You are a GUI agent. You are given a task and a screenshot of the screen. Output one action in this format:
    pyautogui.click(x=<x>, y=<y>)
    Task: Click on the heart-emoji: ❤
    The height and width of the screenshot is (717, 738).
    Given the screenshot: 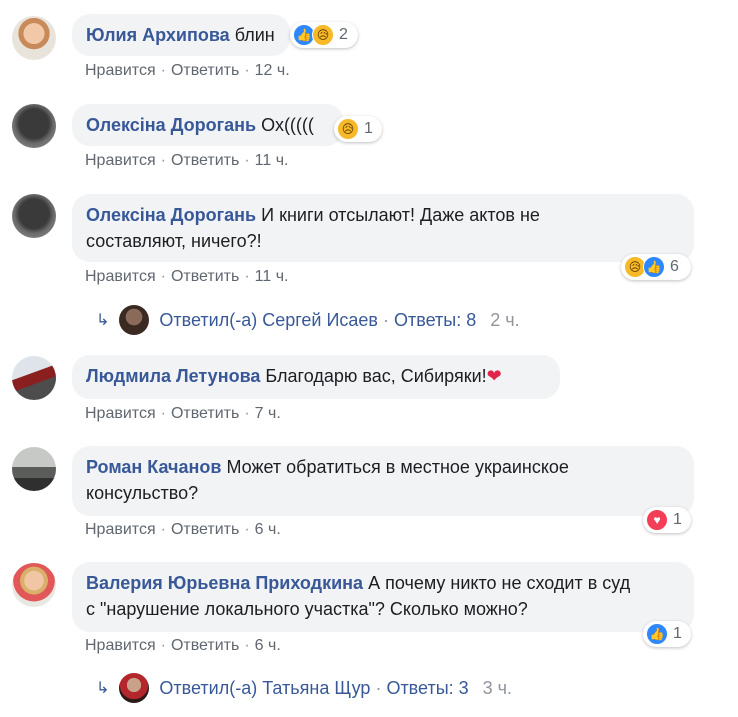 What is the action you would take?
    pyautogui.click(x=494, y=376)
    